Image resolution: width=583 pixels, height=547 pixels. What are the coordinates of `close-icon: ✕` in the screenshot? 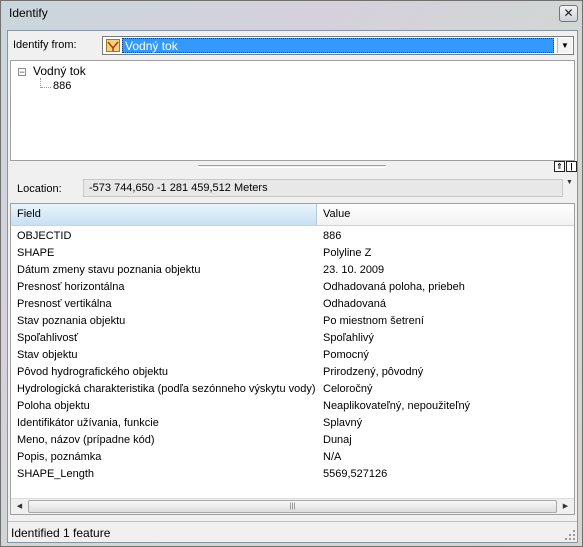 It's located at (568, 13).